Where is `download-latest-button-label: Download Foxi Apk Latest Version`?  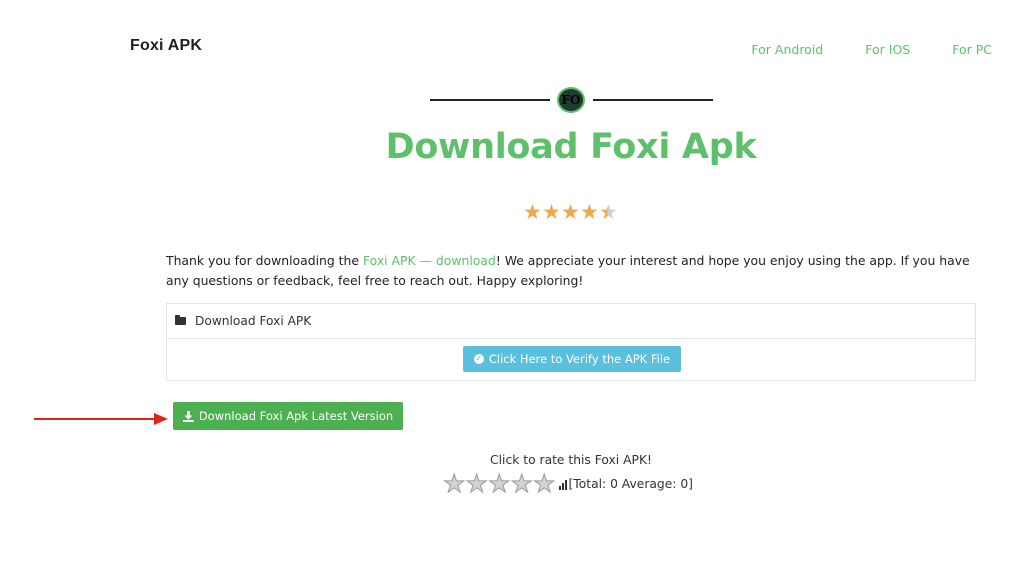
download-latest-button-label: Download Foxi Apk Latest Version is located at coordinates (296, 416).